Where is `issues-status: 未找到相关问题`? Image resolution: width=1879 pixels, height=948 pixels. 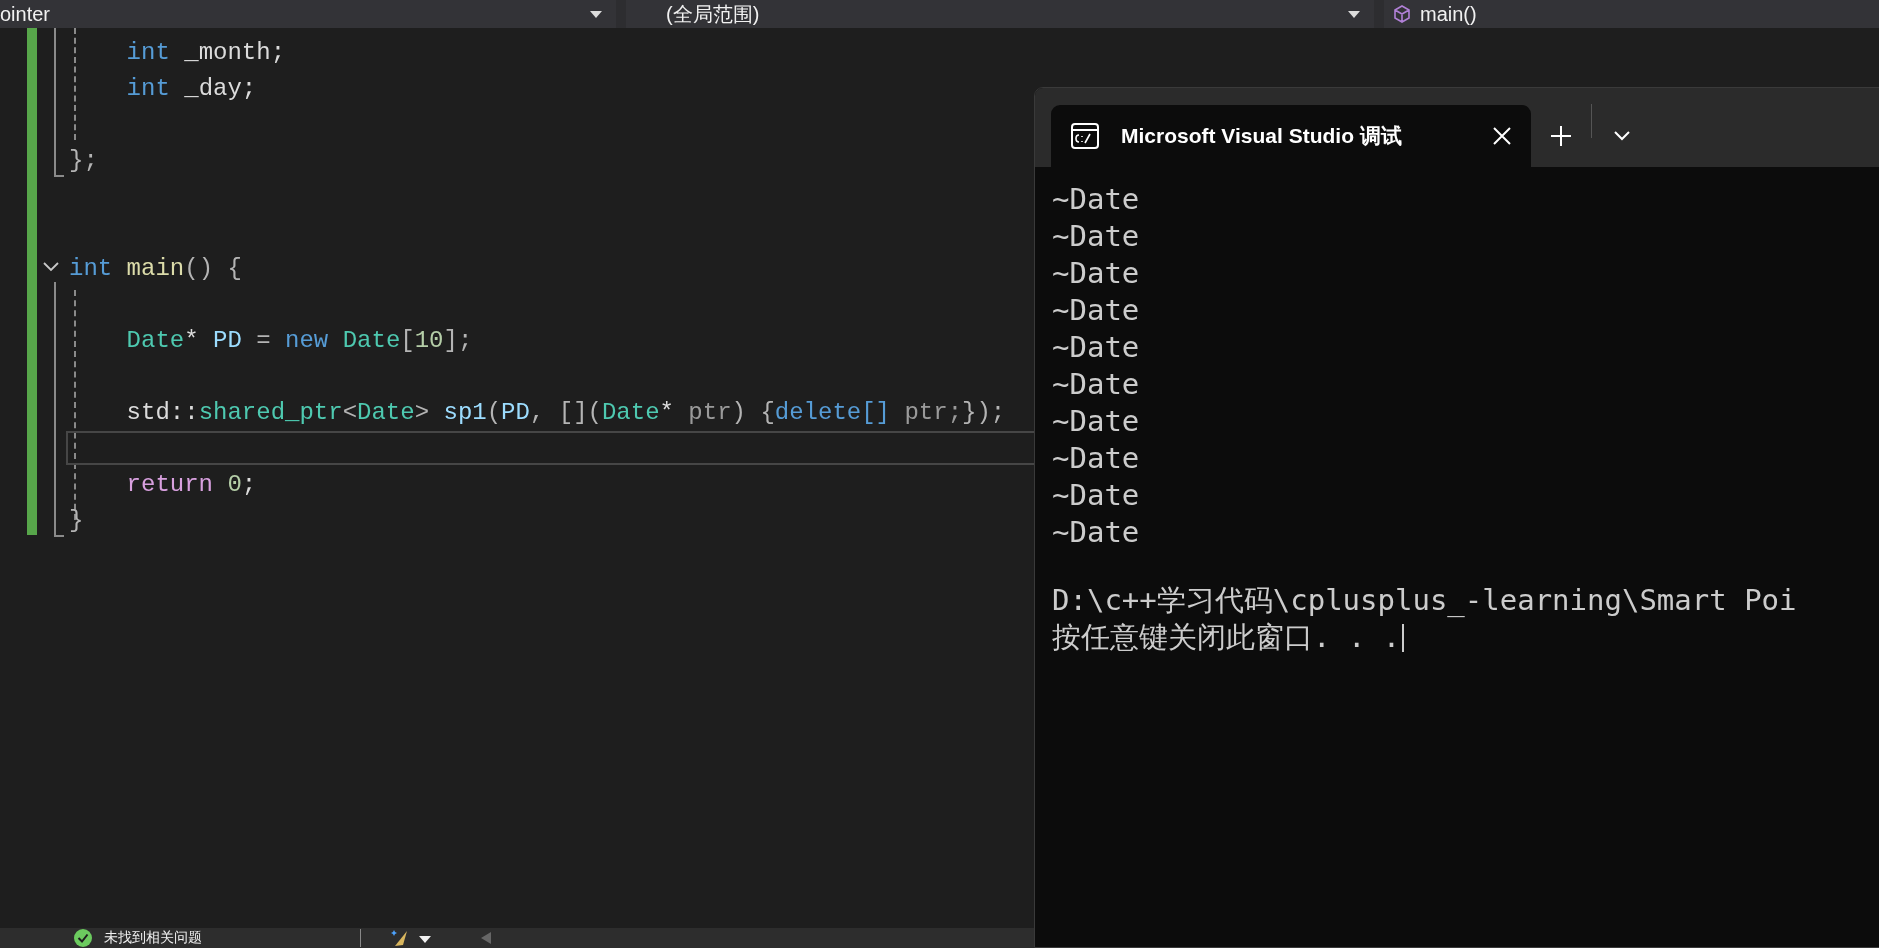
issues-status: 未找到相关问题 is located at coordinates (153, 938).